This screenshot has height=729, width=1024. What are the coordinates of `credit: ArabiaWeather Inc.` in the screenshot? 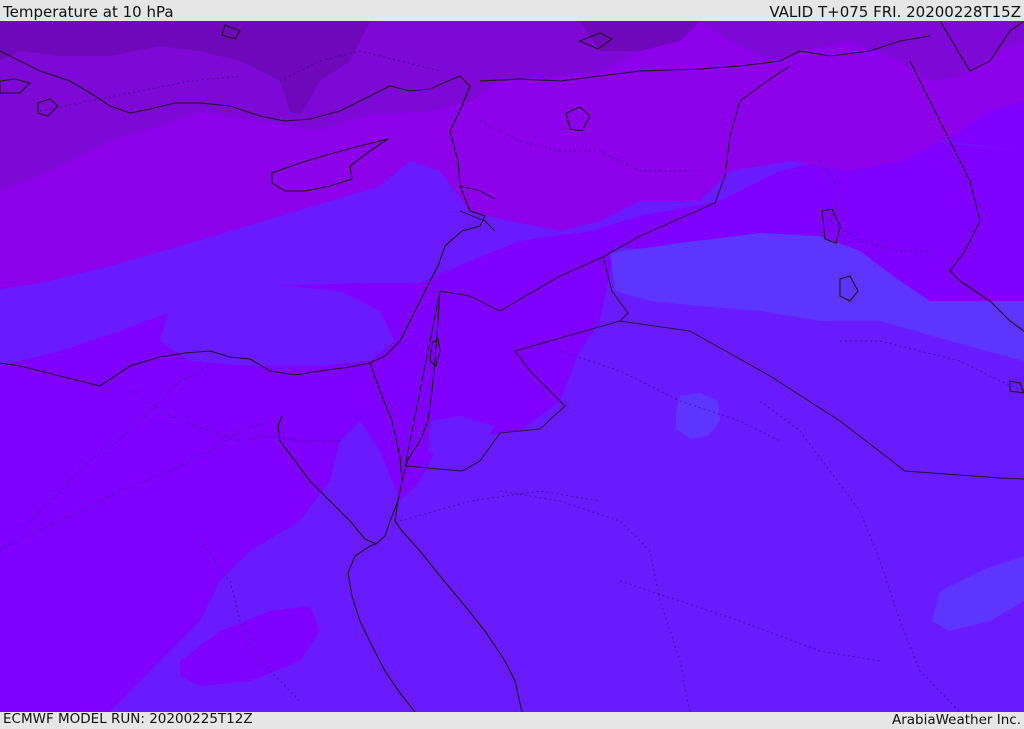 It's located at (956, 720).